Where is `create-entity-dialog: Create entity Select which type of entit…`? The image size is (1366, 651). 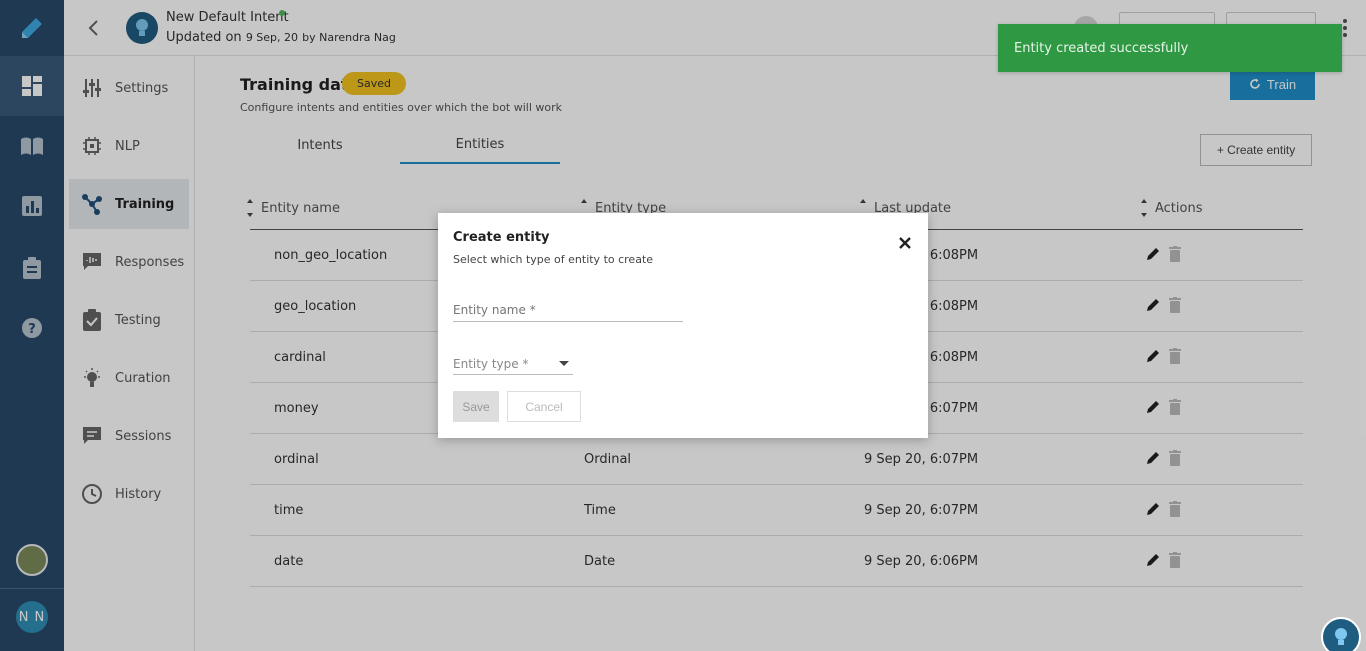
create-entity-dialog: Create entity Select which type of entit… is located at coordinates (683, 325).